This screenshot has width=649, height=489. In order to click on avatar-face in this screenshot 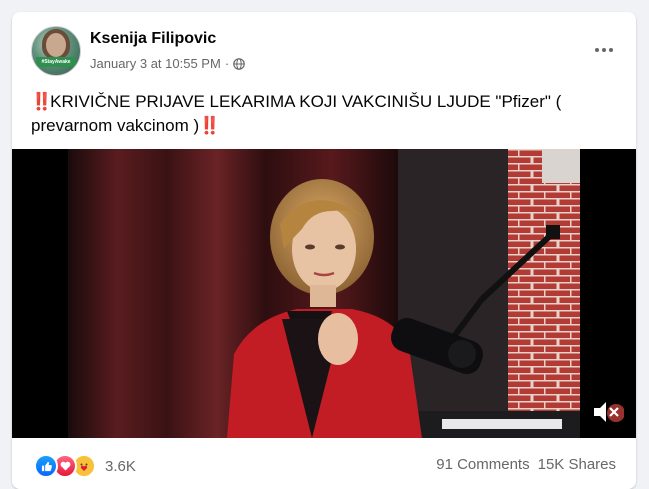, I will do `click(56, 45)`.